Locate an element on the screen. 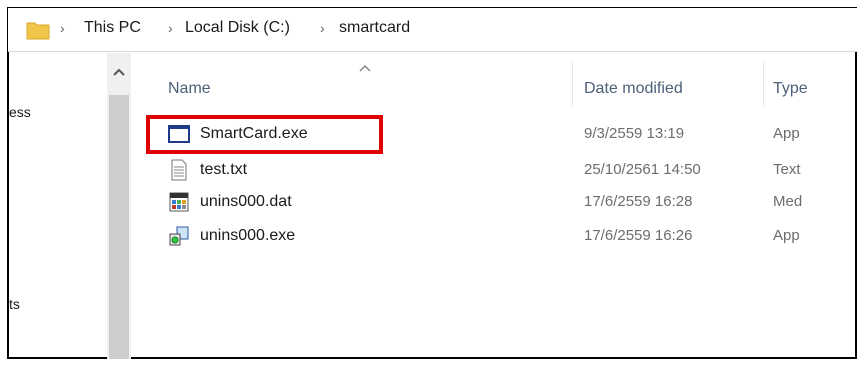  nav-item-documents: ts is located at coordinates (14, 304).